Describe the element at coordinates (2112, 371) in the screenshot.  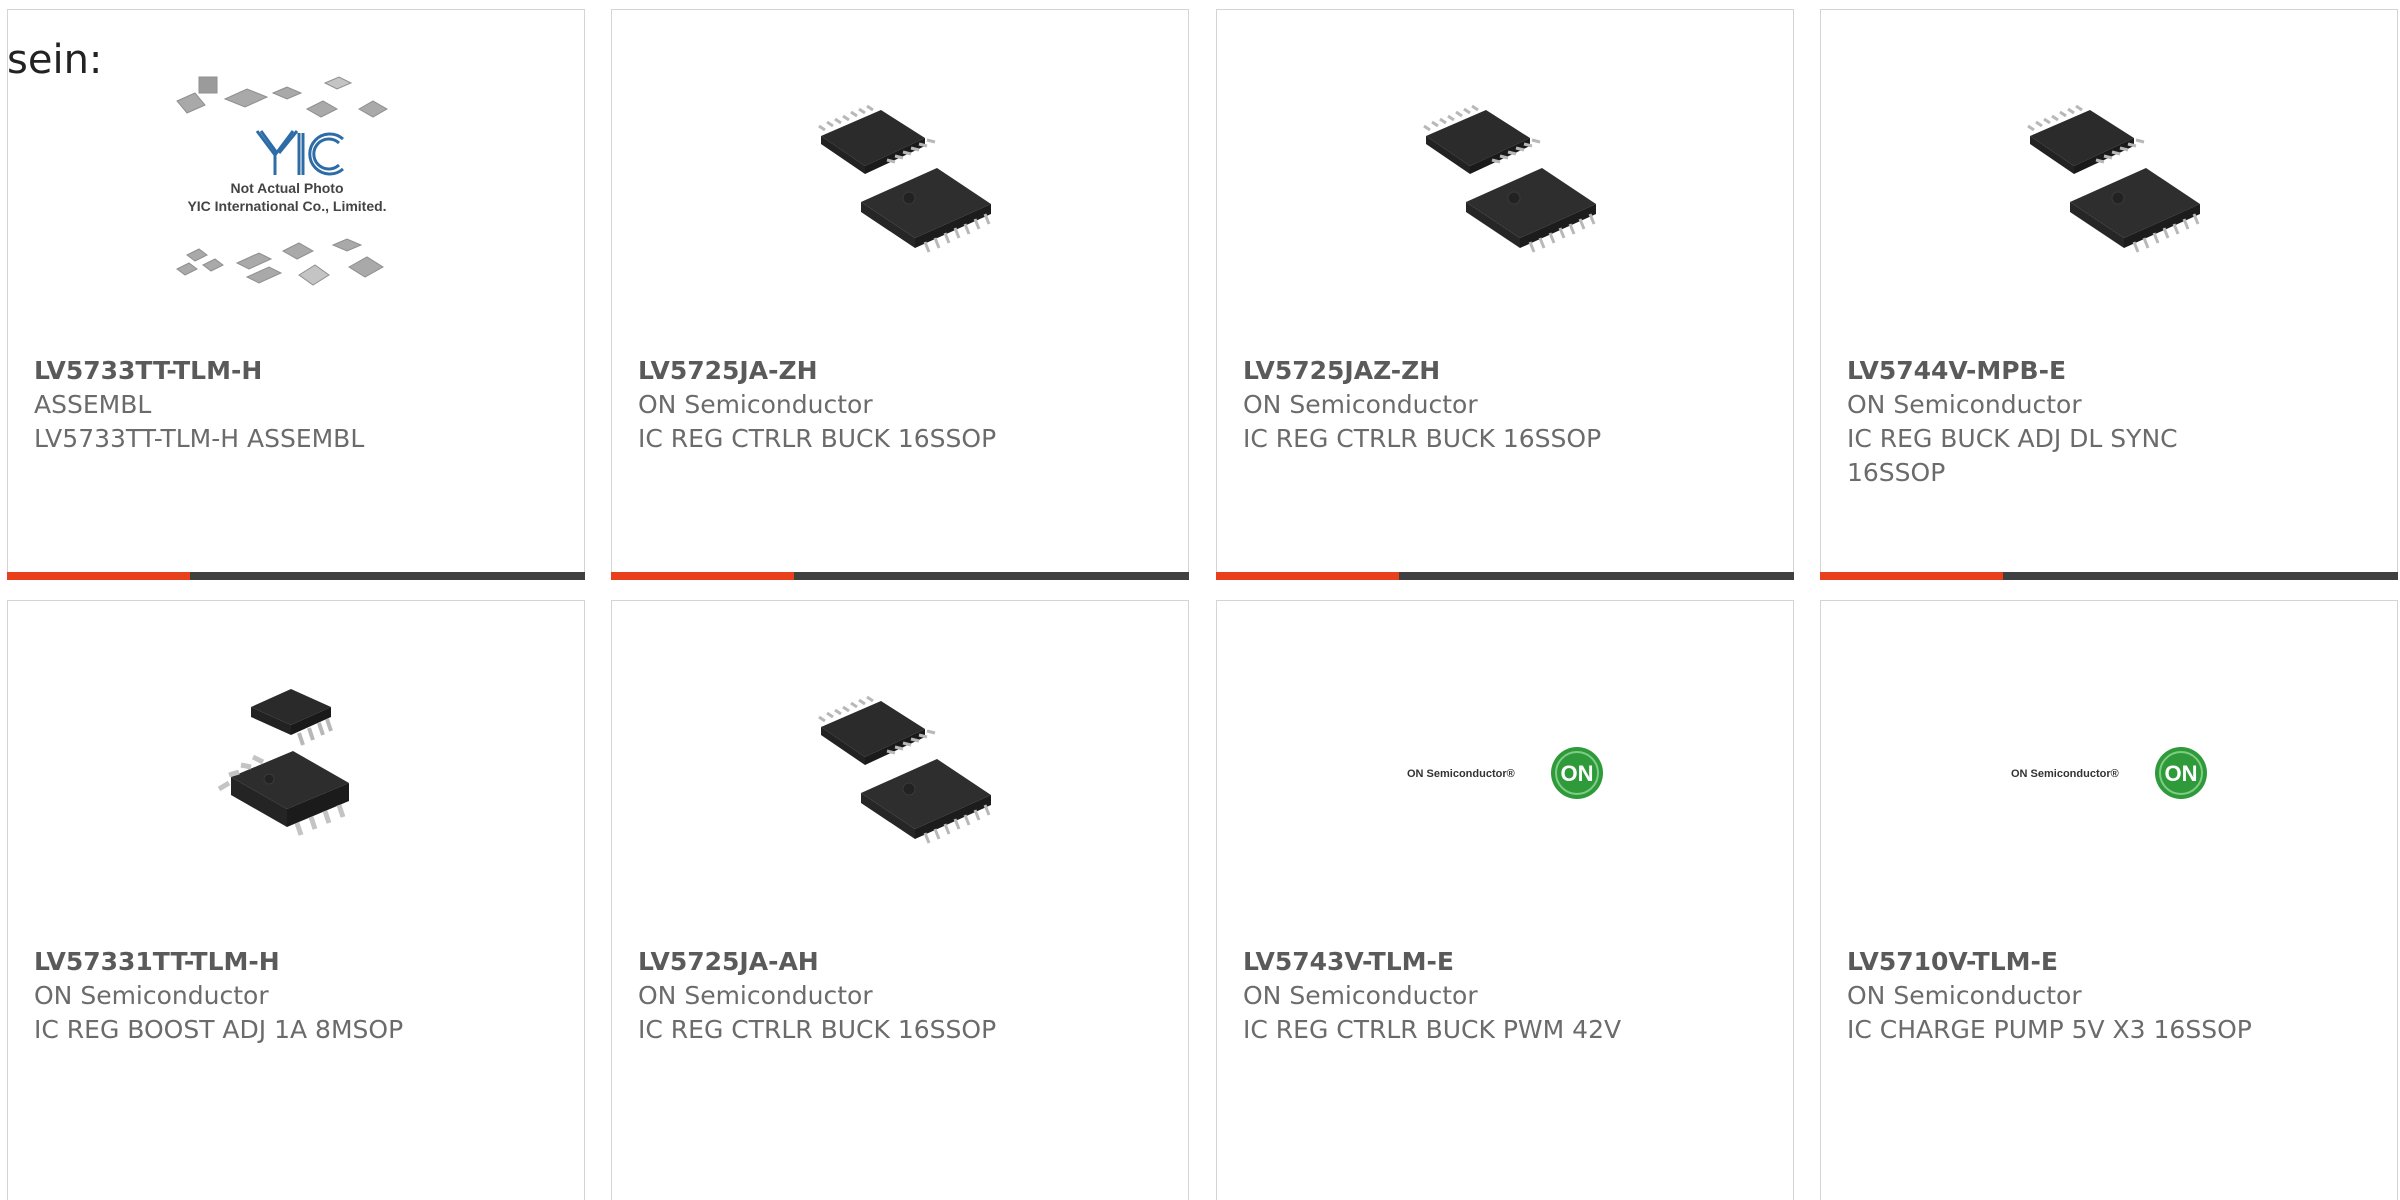
I see `part-number-link: LV5744V-MPB-E` at that location.